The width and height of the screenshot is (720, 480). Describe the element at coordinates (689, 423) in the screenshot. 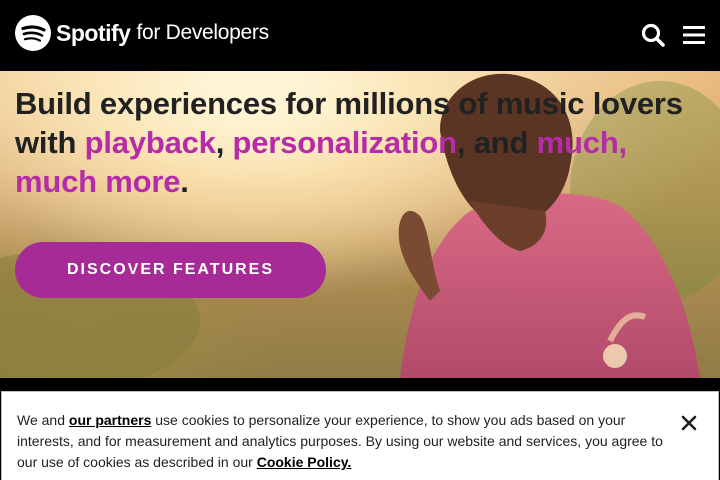

I see `close-icon` at that location.